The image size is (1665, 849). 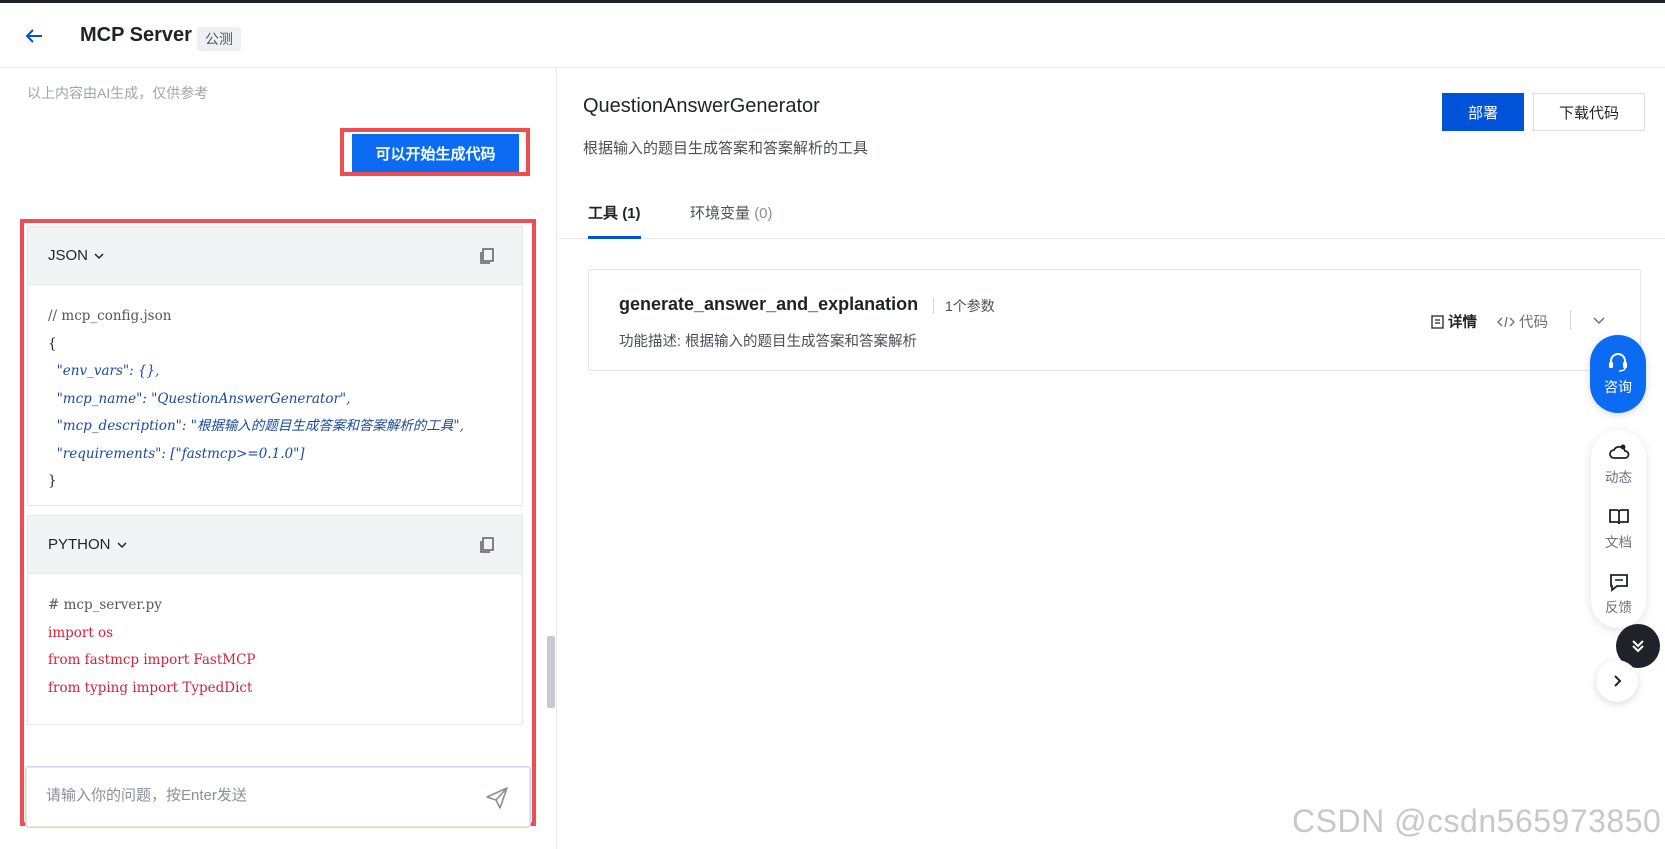 I want to click on consult-button: 咨询, so click(x=1618, y=374).